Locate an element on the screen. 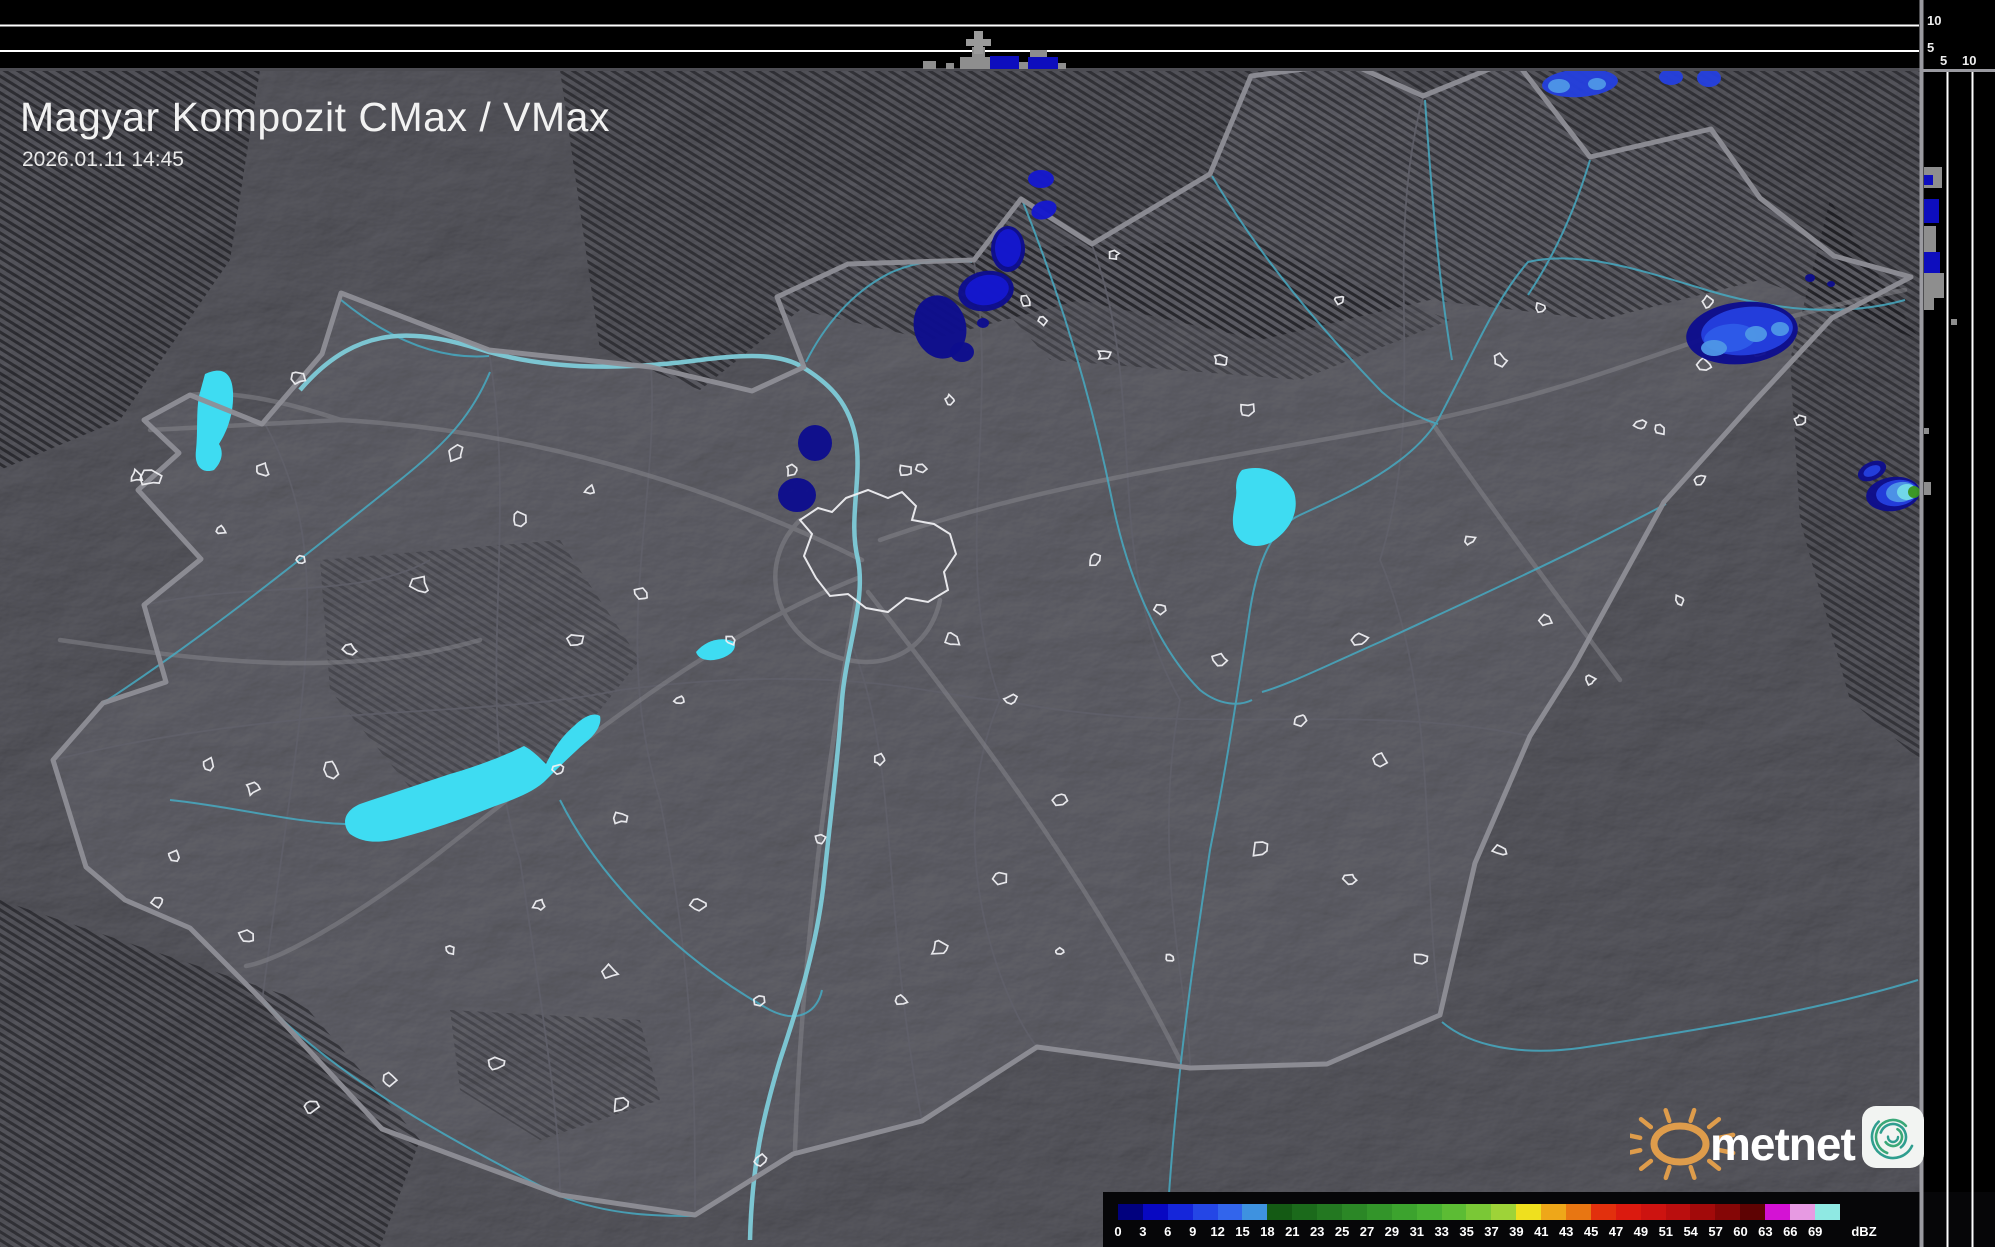  top-axis-label-10: 10 is located at coordinates (1934, 20).